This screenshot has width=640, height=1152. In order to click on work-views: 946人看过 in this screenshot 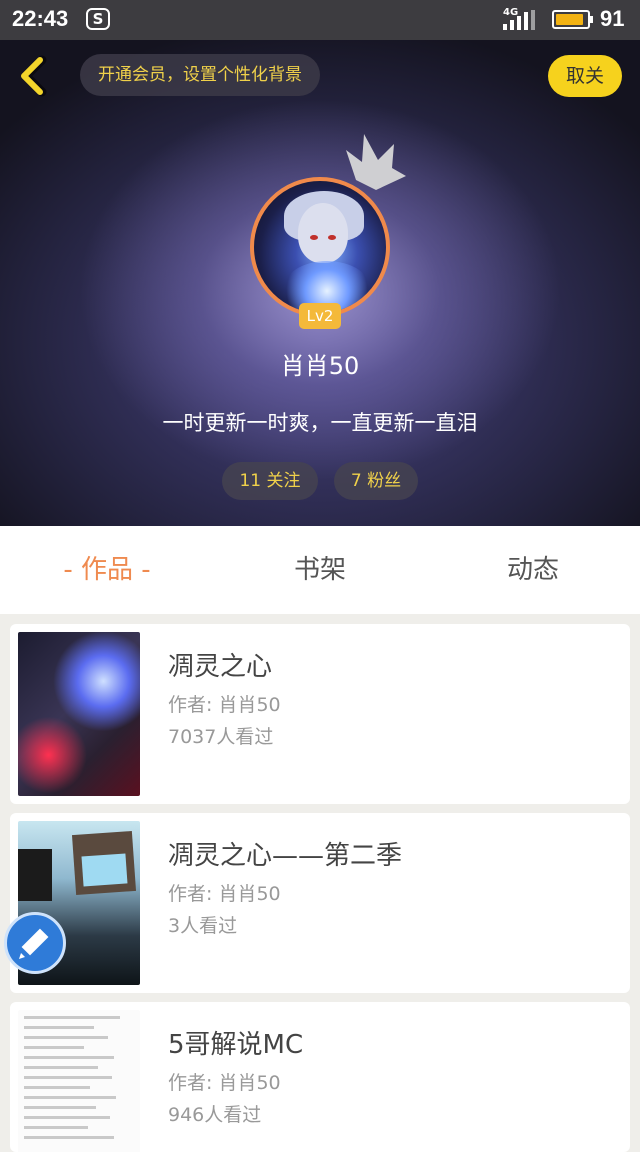, I will do `click(215, 1115)`.